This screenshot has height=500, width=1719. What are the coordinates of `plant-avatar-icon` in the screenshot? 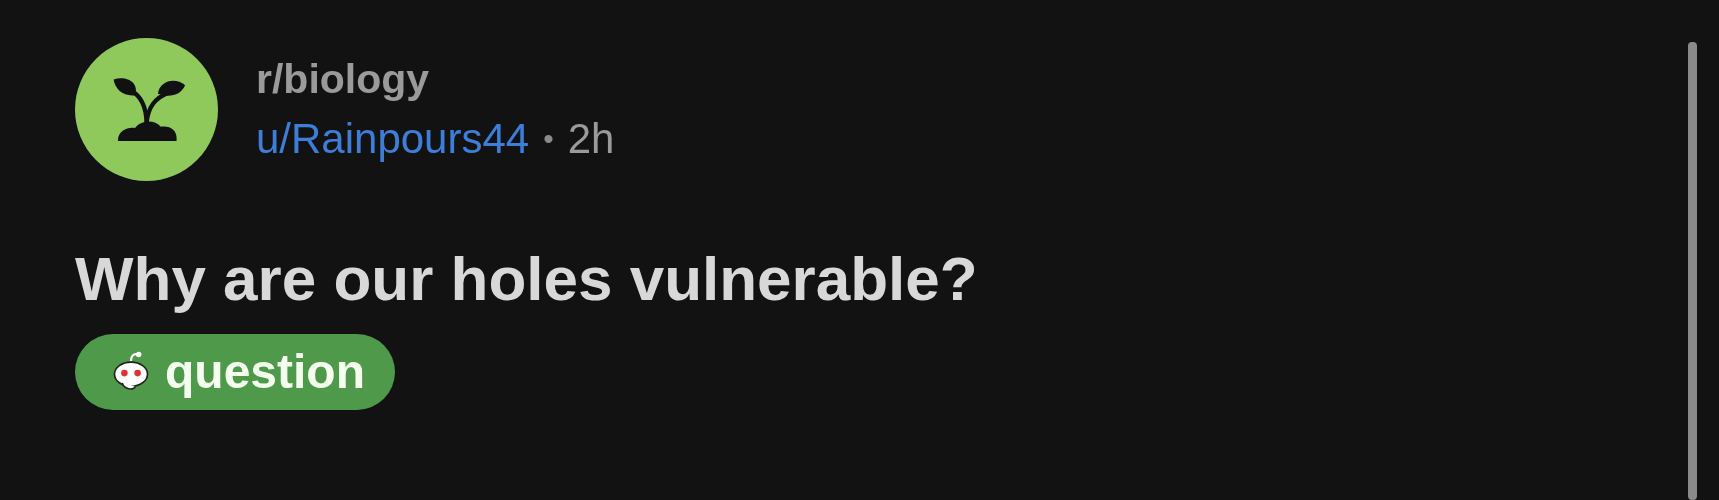 It's located at (146, 109).